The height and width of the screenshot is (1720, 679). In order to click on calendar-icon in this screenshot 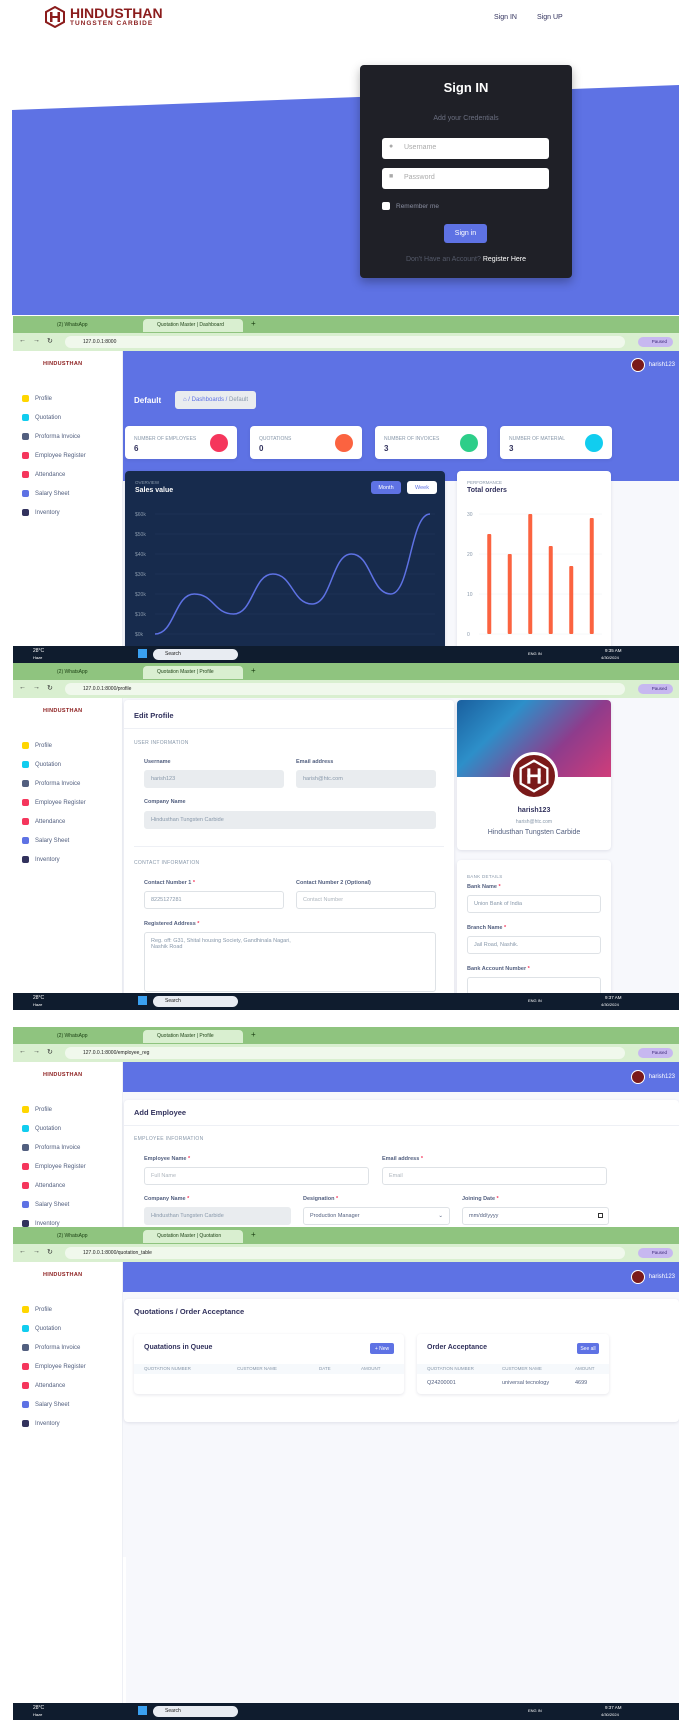, I will do `click(600, 1215)`.